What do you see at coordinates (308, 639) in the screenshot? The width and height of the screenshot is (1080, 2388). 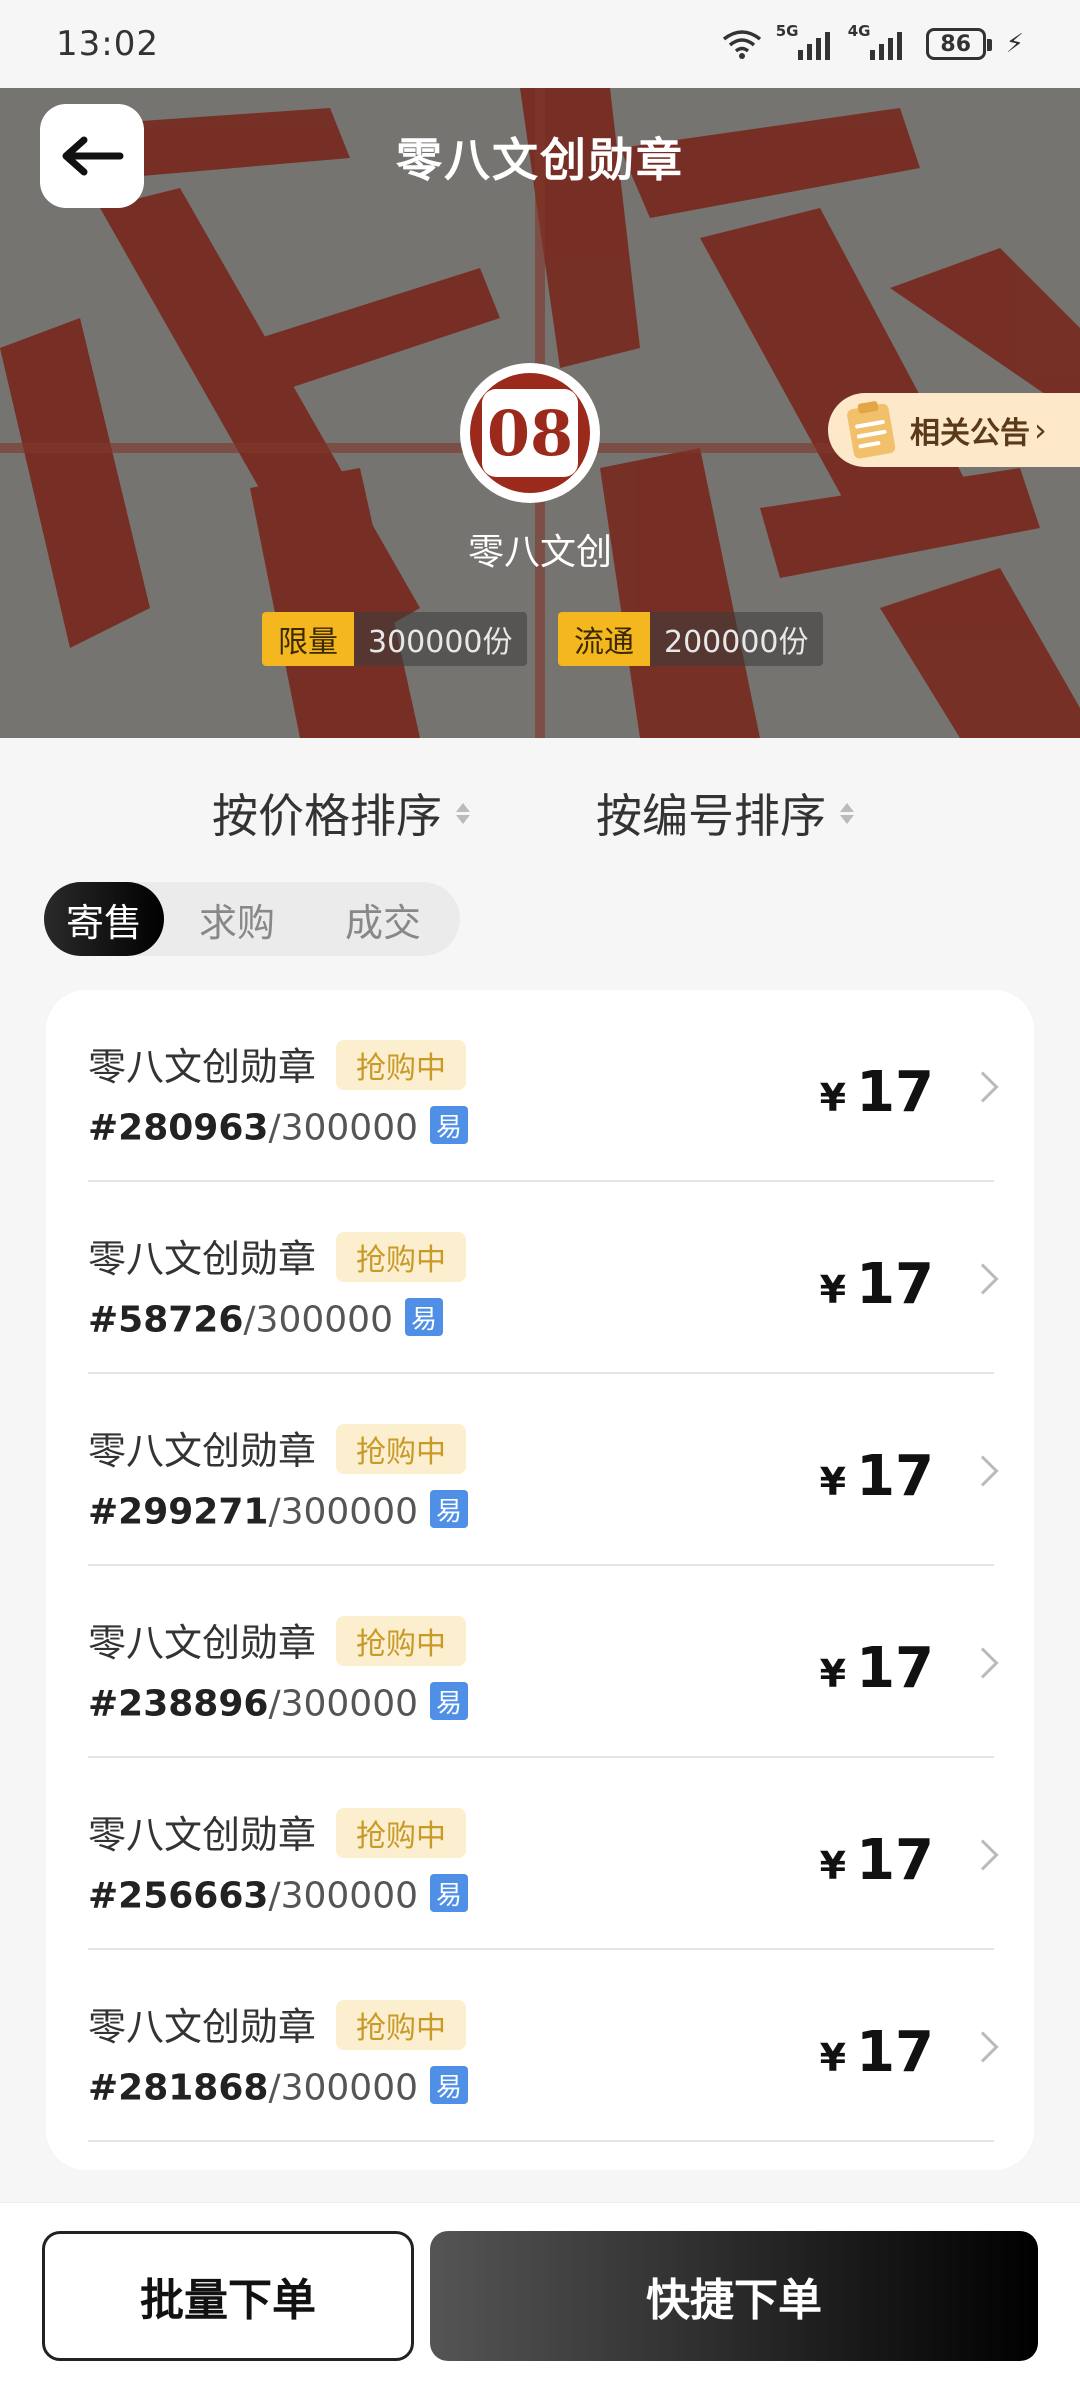 I see `stat-label: 限量` at bounding box center [308, 639].